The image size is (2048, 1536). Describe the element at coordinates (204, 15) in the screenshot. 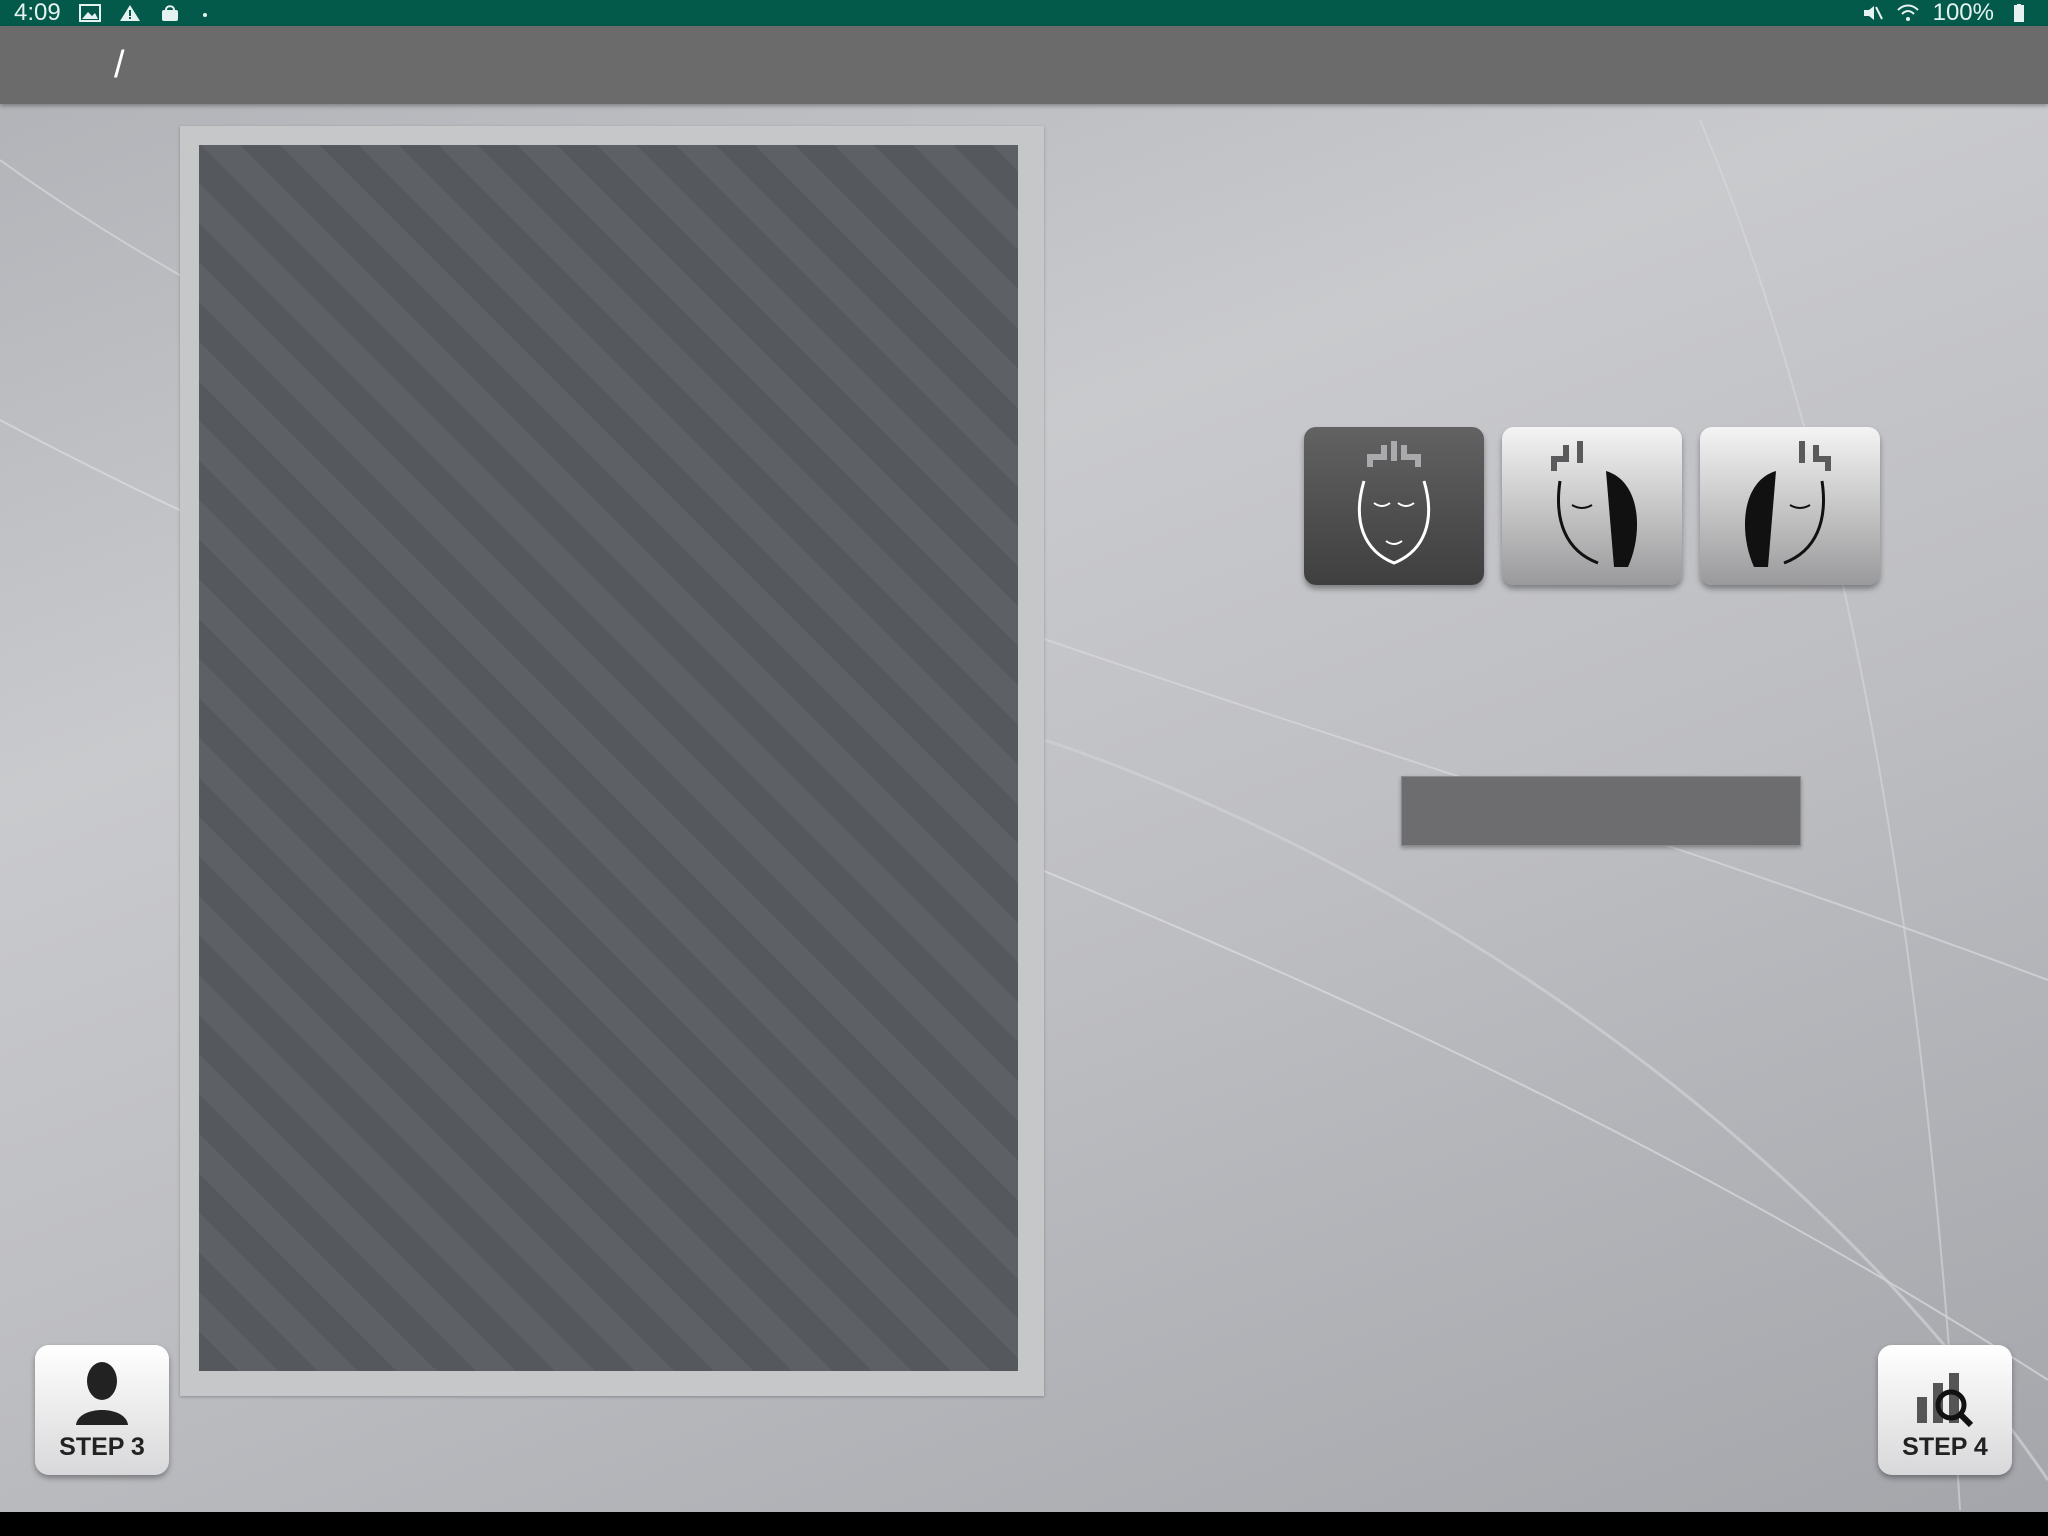

I see `dot-icon` at that location.